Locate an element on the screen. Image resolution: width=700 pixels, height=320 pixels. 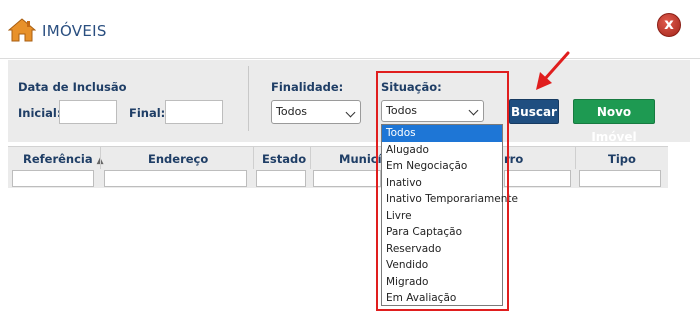
column-municipio: Municí is located at coordinates (360, 159).